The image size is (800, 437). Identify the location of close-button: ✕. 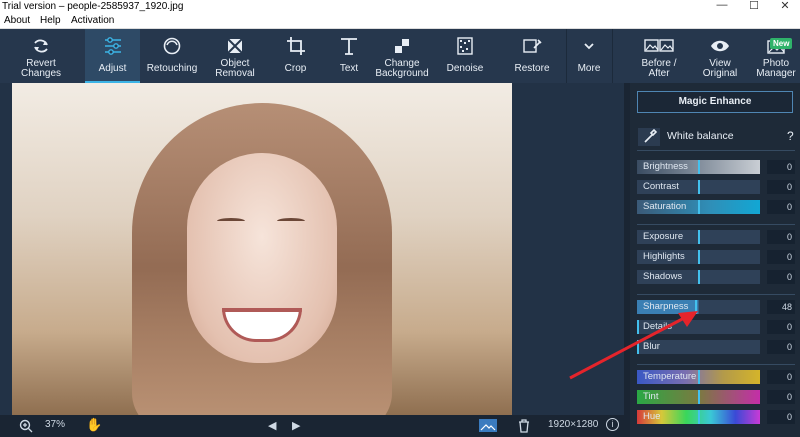
(785, 6).